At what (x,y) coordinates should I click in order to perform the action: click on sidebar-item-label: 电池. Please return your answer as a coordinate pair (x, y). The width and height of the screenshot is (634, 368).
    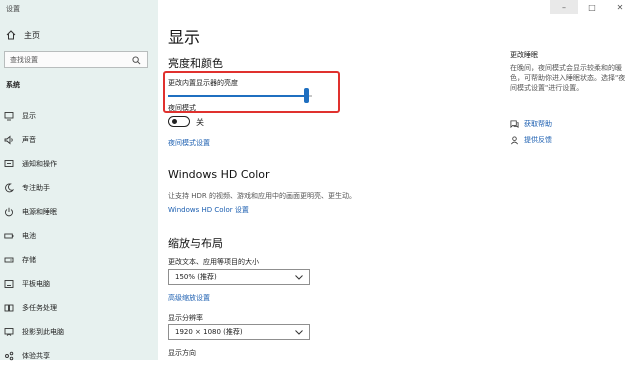
    Looking at the image, I should click on (29, 236).